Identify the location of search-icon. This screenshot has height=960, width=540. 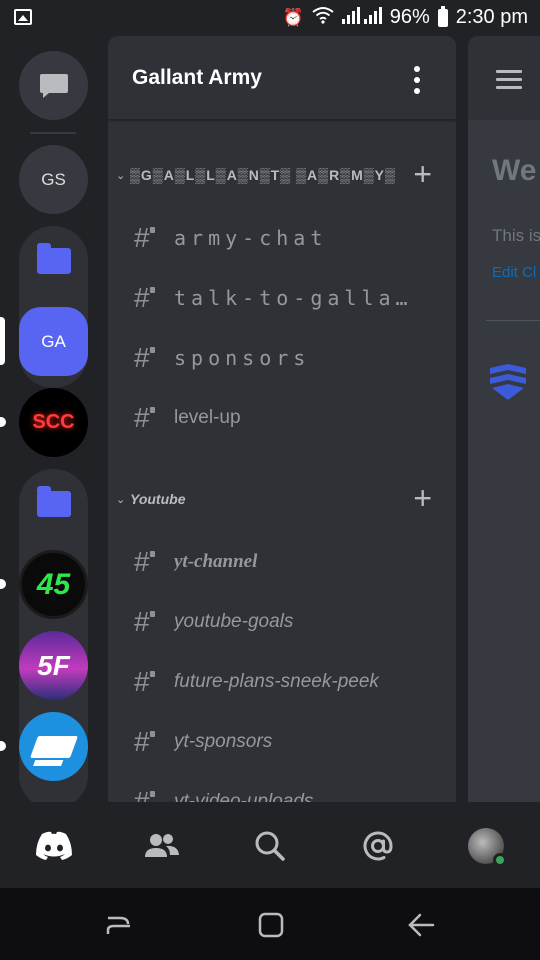
(270, 846).